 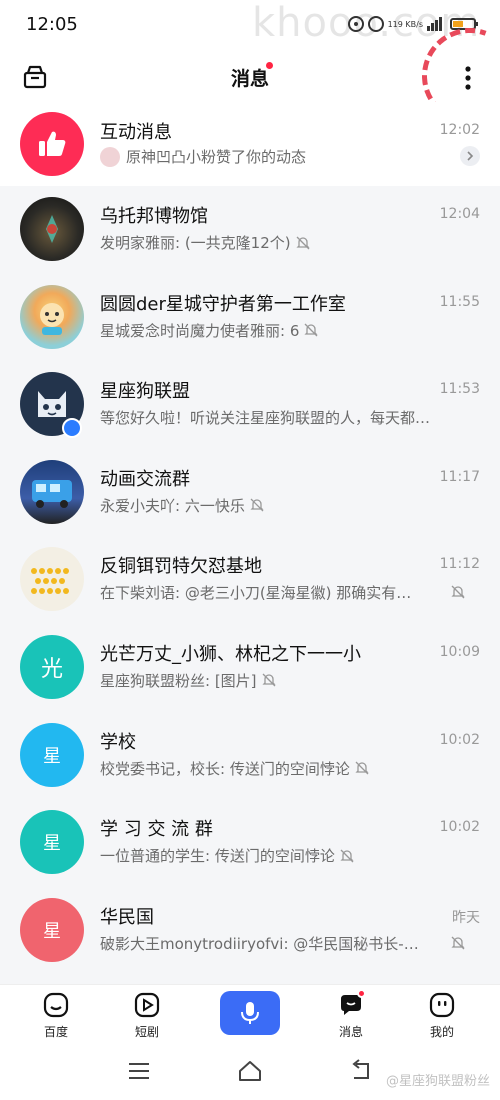 What do you see at coordinates (459, 214) in the screenshot?
I see `conversation-time: 12:04` at bounding box center [459, 214].